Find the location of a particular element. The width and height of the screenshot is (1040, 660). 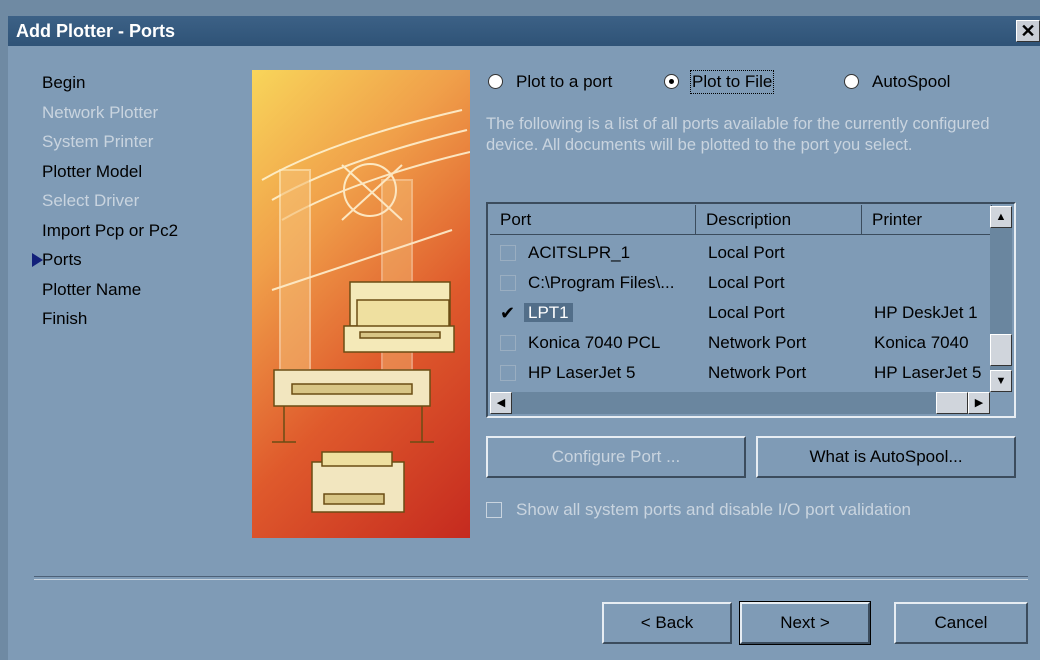

step-network-plotter: Network Plotter is located at coordinates (100, 112).